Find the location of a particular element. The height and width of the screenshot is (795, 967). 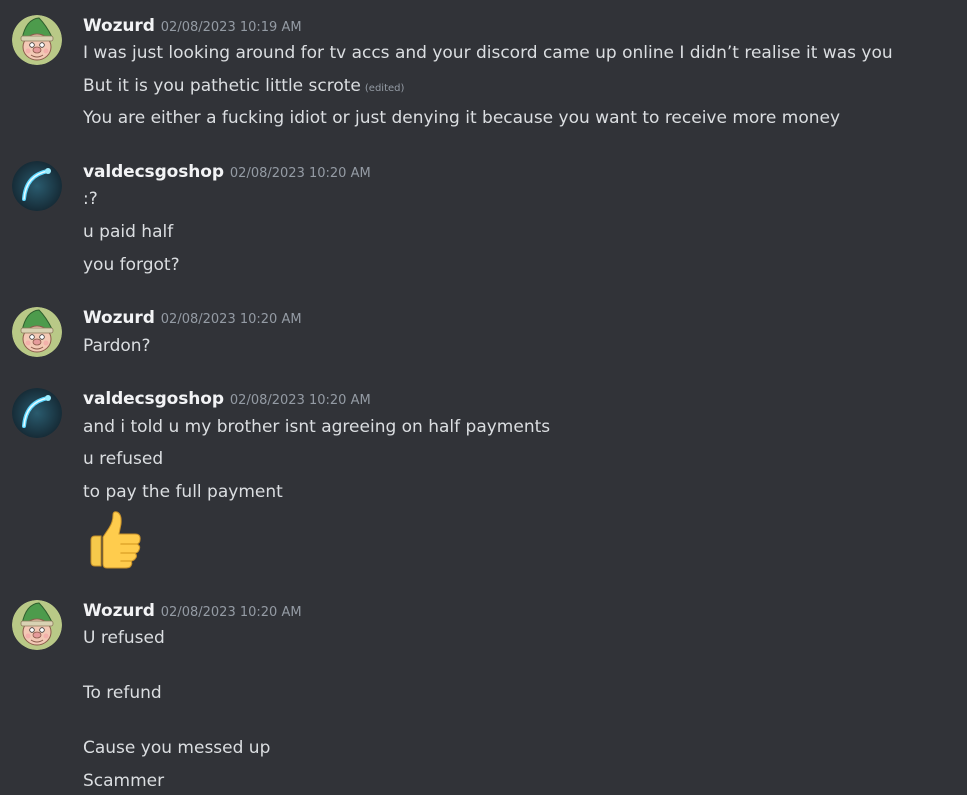

message-text: Scammer is located at coordinates (124, 781).